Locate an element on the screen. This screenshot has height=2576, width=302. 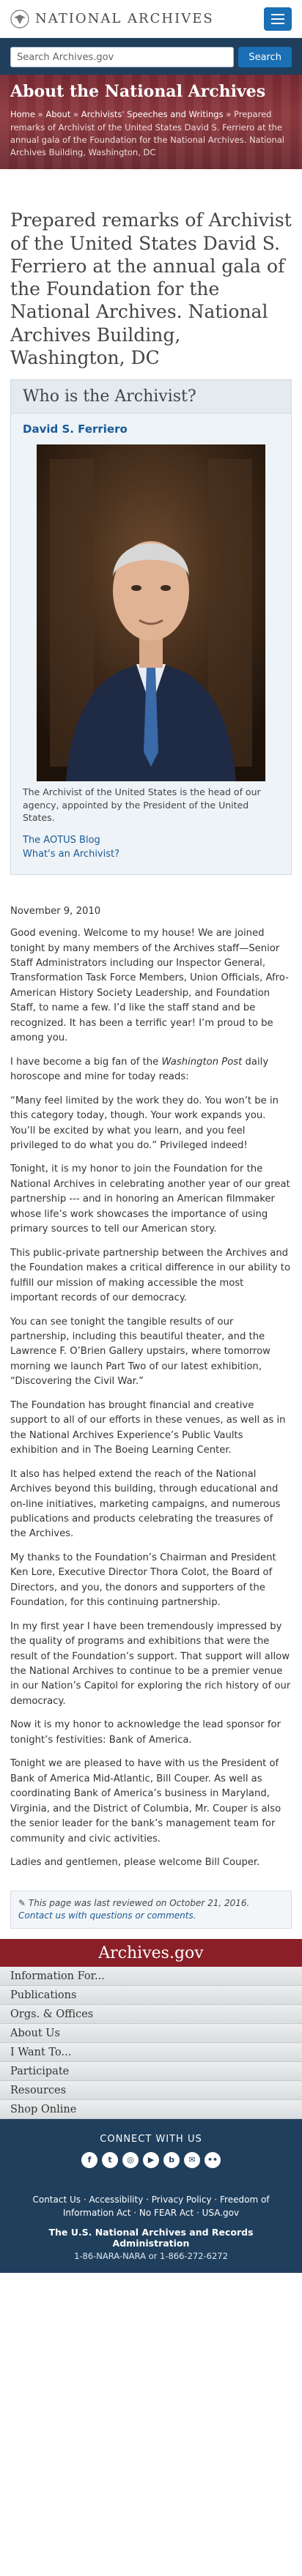
contact-link: Contact us with questions or comments. is located at coordinates (107, 1915).